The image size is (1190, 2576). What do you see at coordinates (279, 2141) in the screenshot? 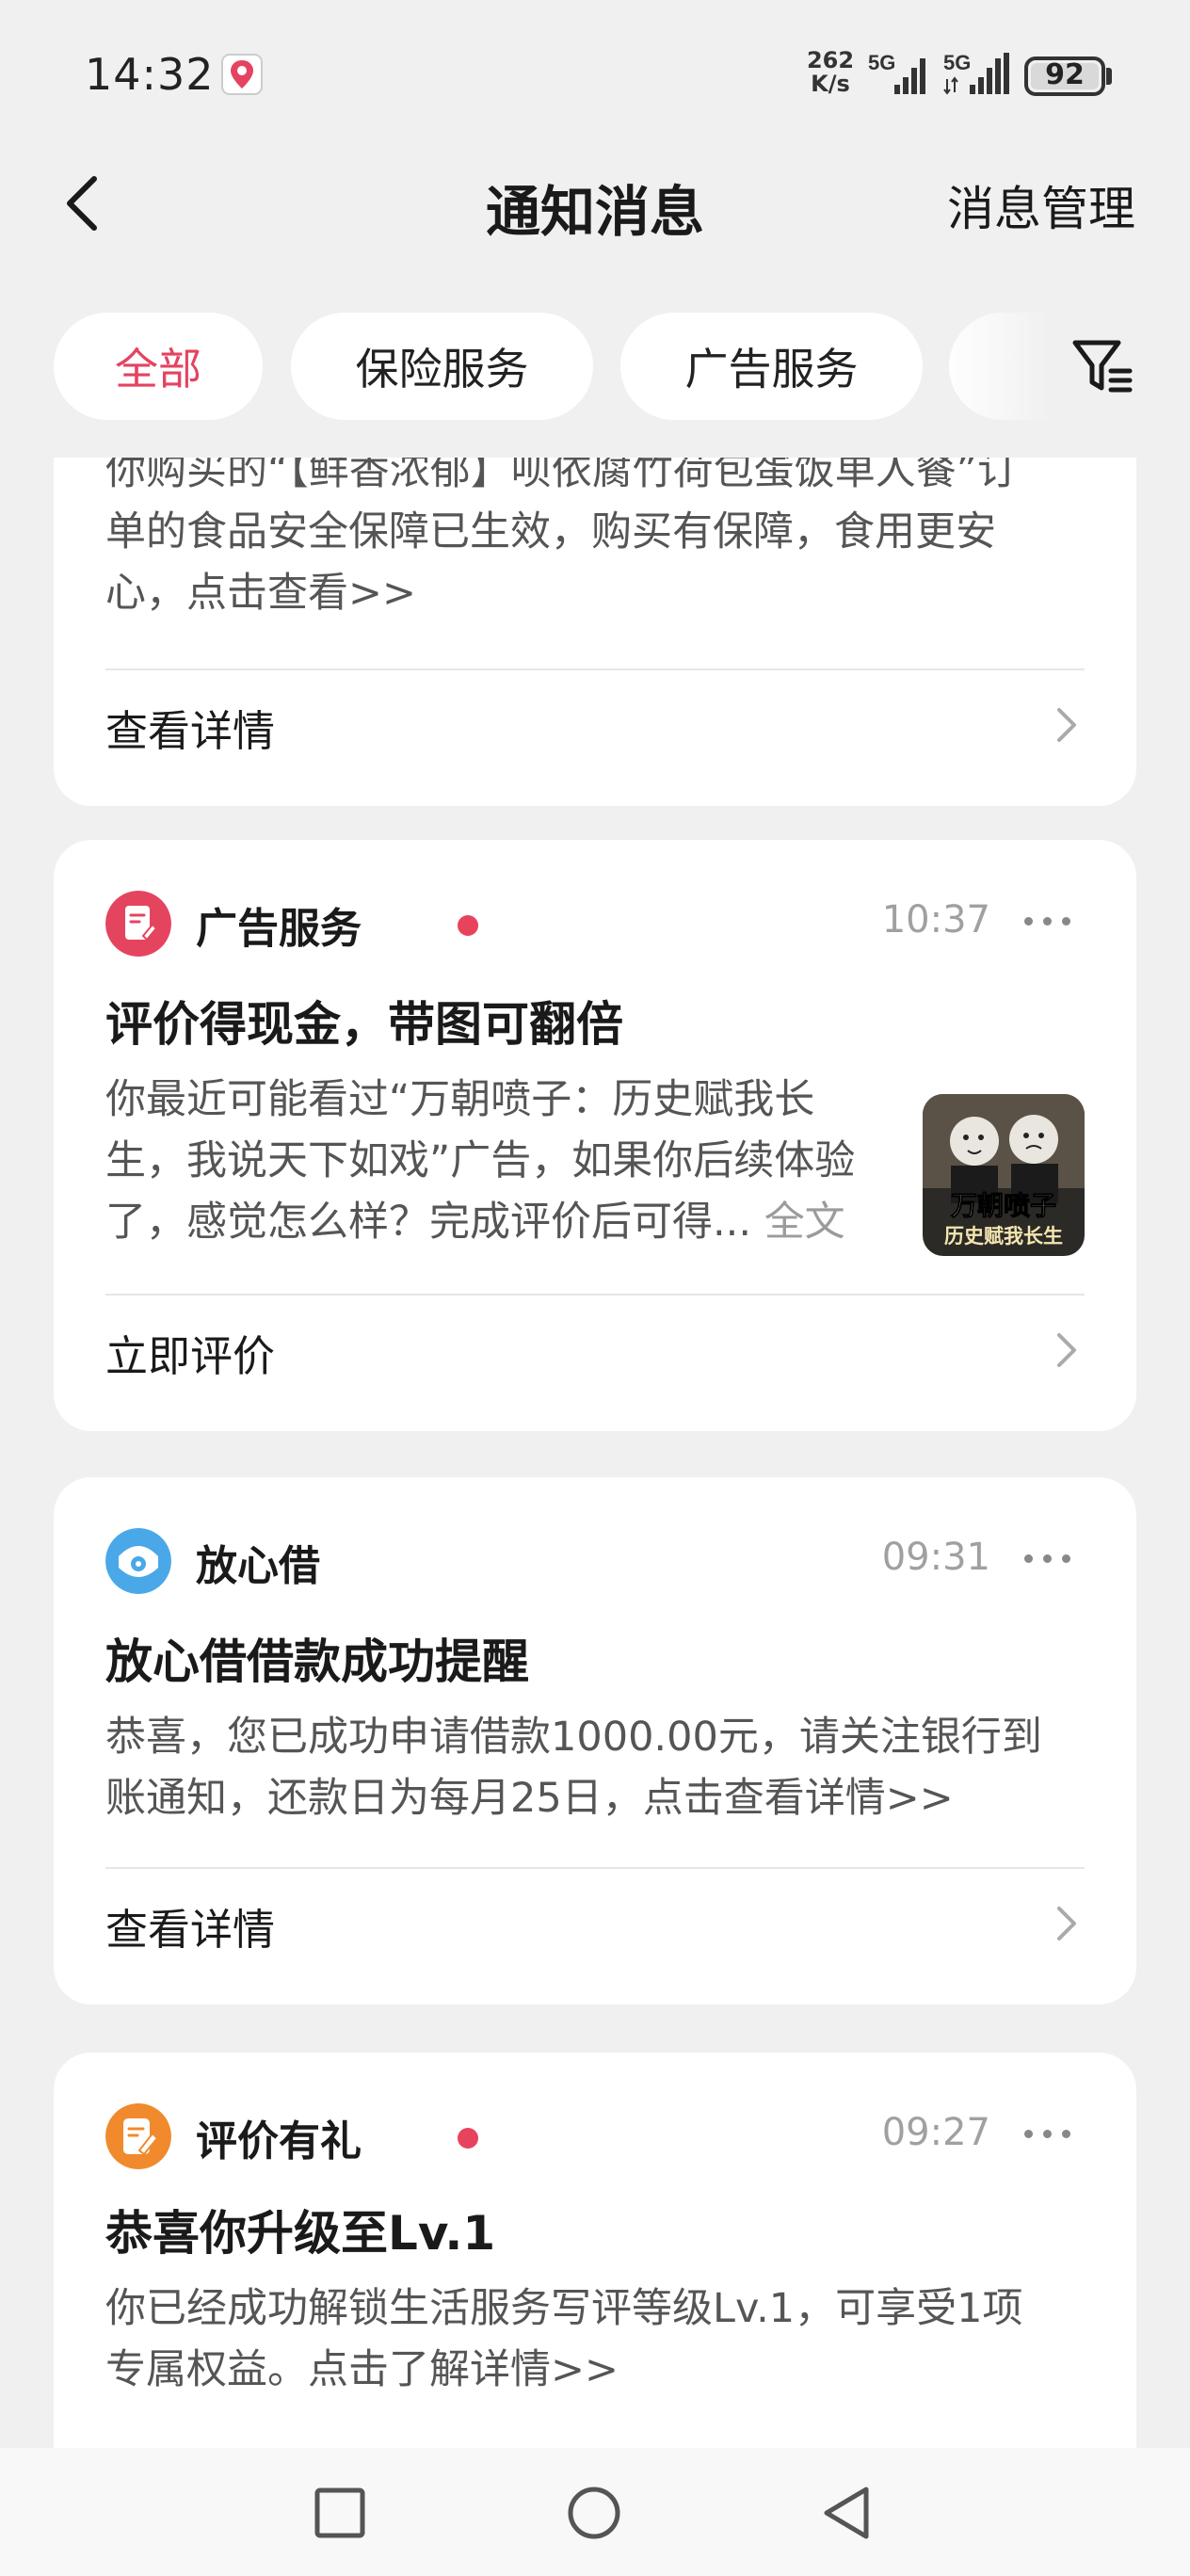
I see `source-name: 评价有礼` at bounding box center [279, 2141].